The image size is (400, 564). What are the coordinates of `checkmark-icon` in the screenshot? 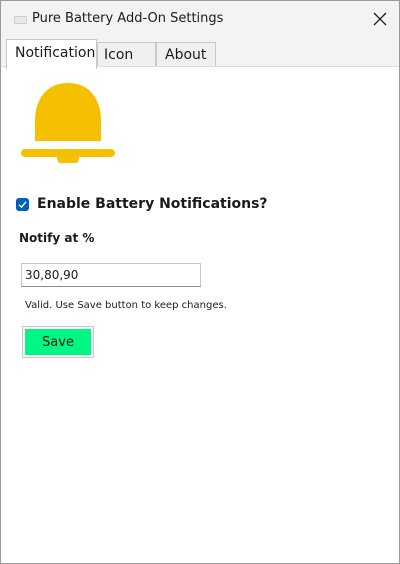 It's located at (22, 205).